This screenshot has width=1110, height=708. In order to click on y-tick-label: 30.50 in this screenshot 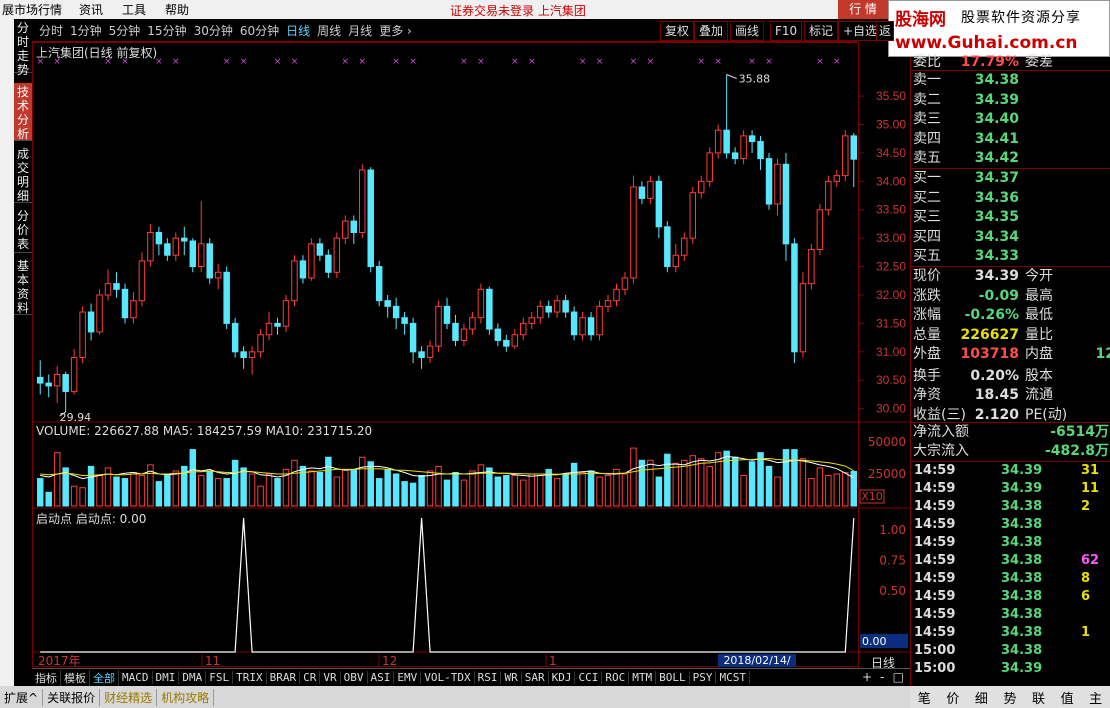, I will do `click(891, 380)`.